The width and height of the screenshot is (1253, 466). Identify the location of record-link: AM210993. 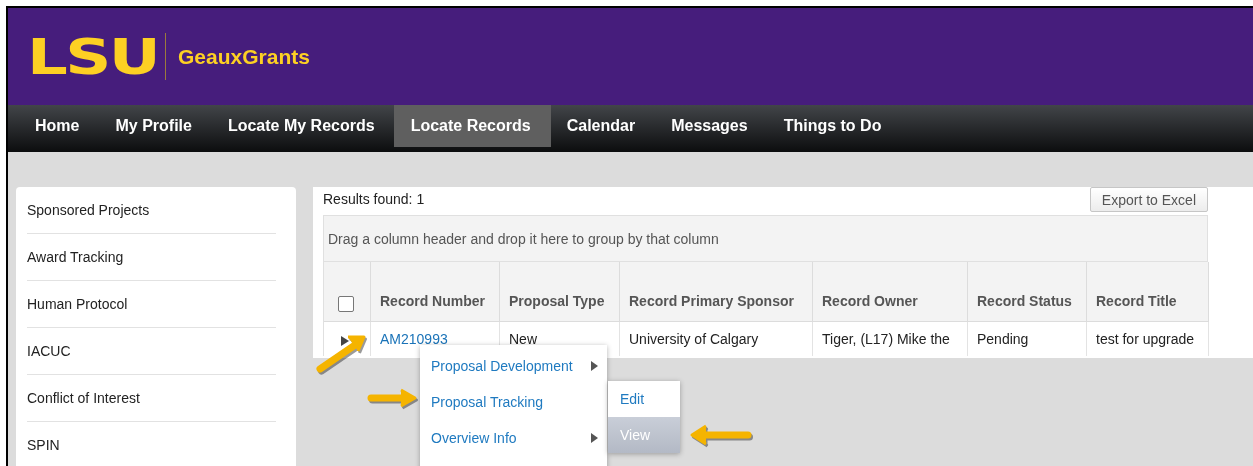
(414, 339).